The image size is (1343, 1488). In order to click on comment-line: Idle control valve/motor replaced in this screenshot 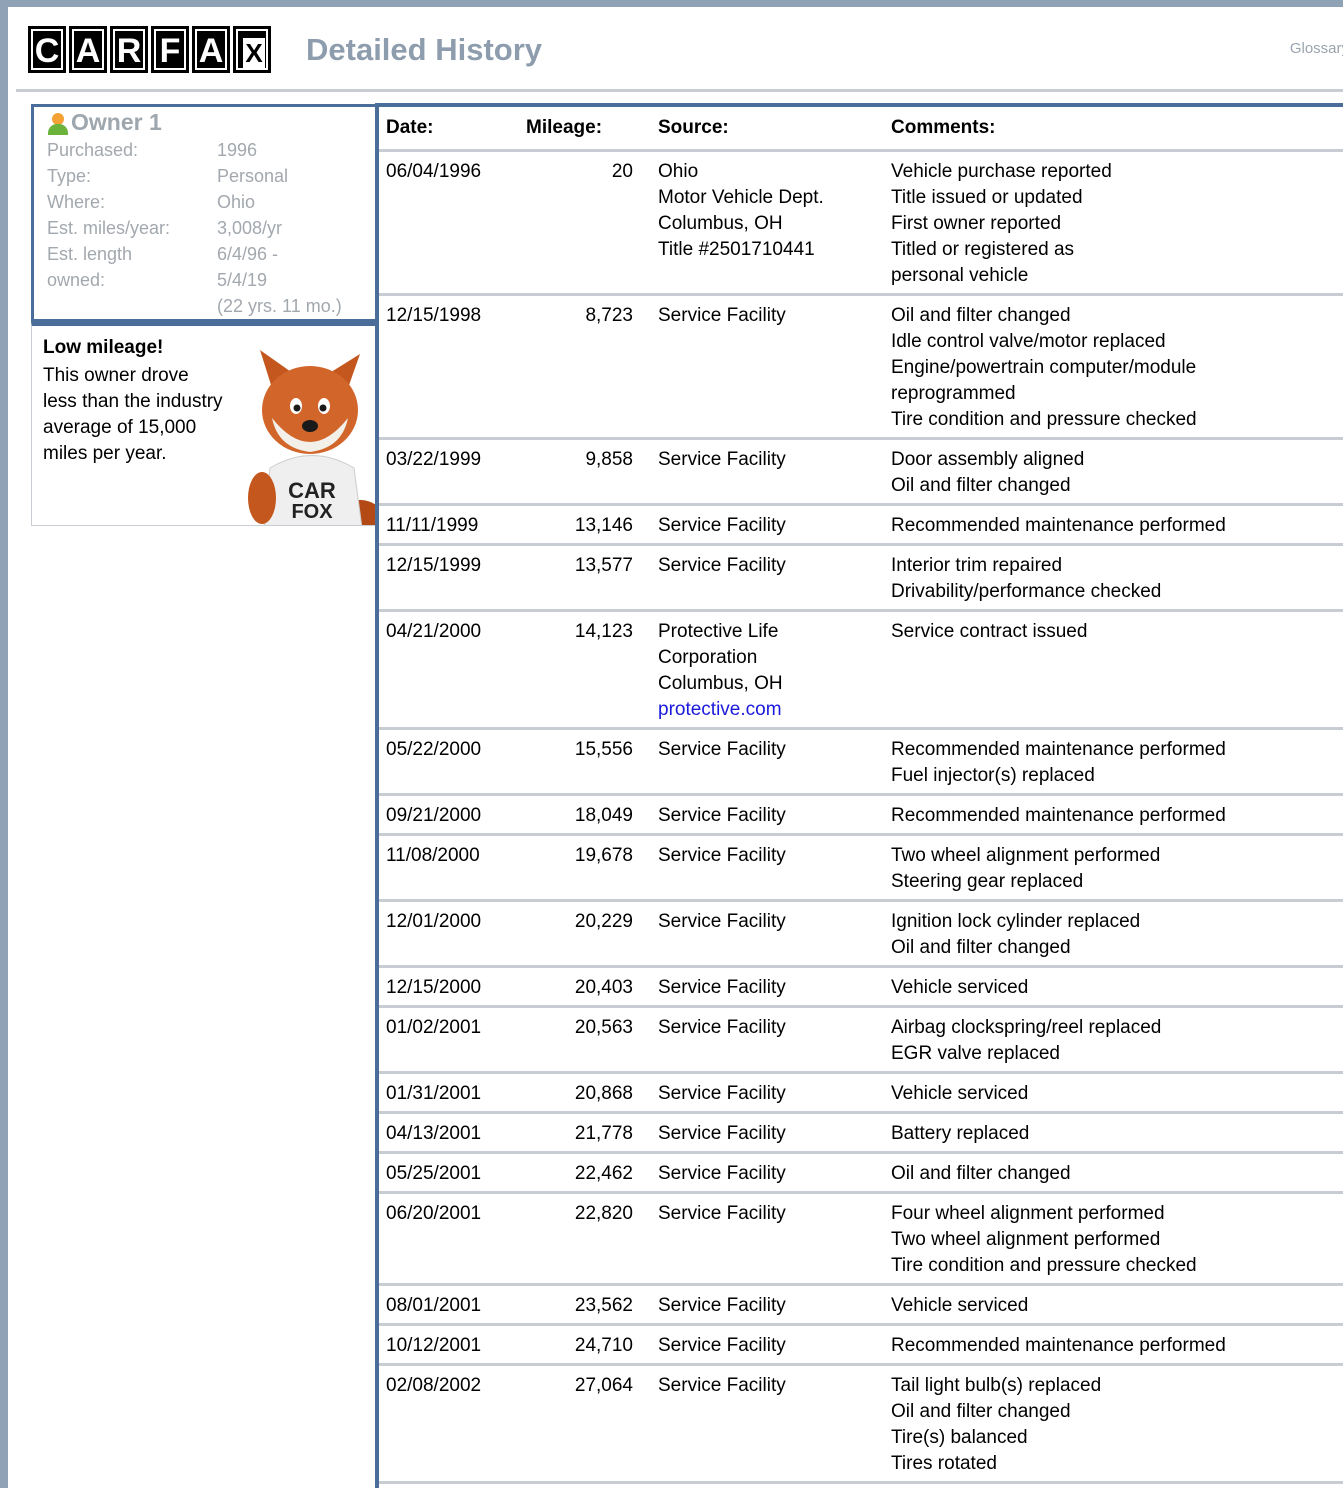, I will do `click(1028, 341)`.